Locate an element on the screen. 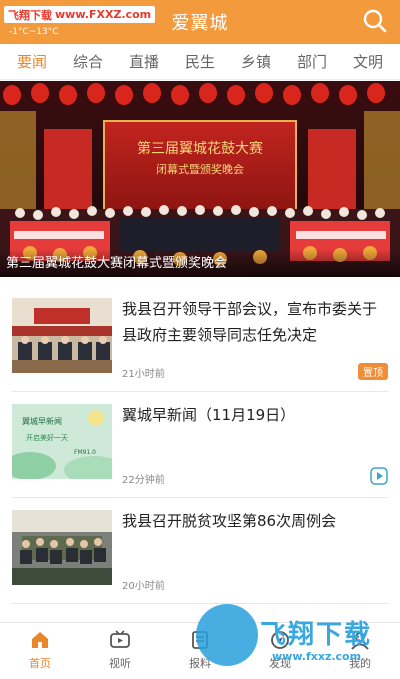 This screenshot has height=679, width=400. tv-icon is located at coordinates (120, 639).